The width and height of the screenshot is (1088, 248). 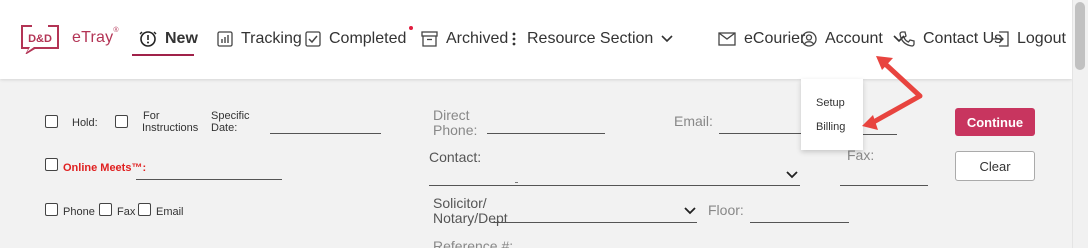 I want to click on nav-new-label: New, so click(x=181, y=38).